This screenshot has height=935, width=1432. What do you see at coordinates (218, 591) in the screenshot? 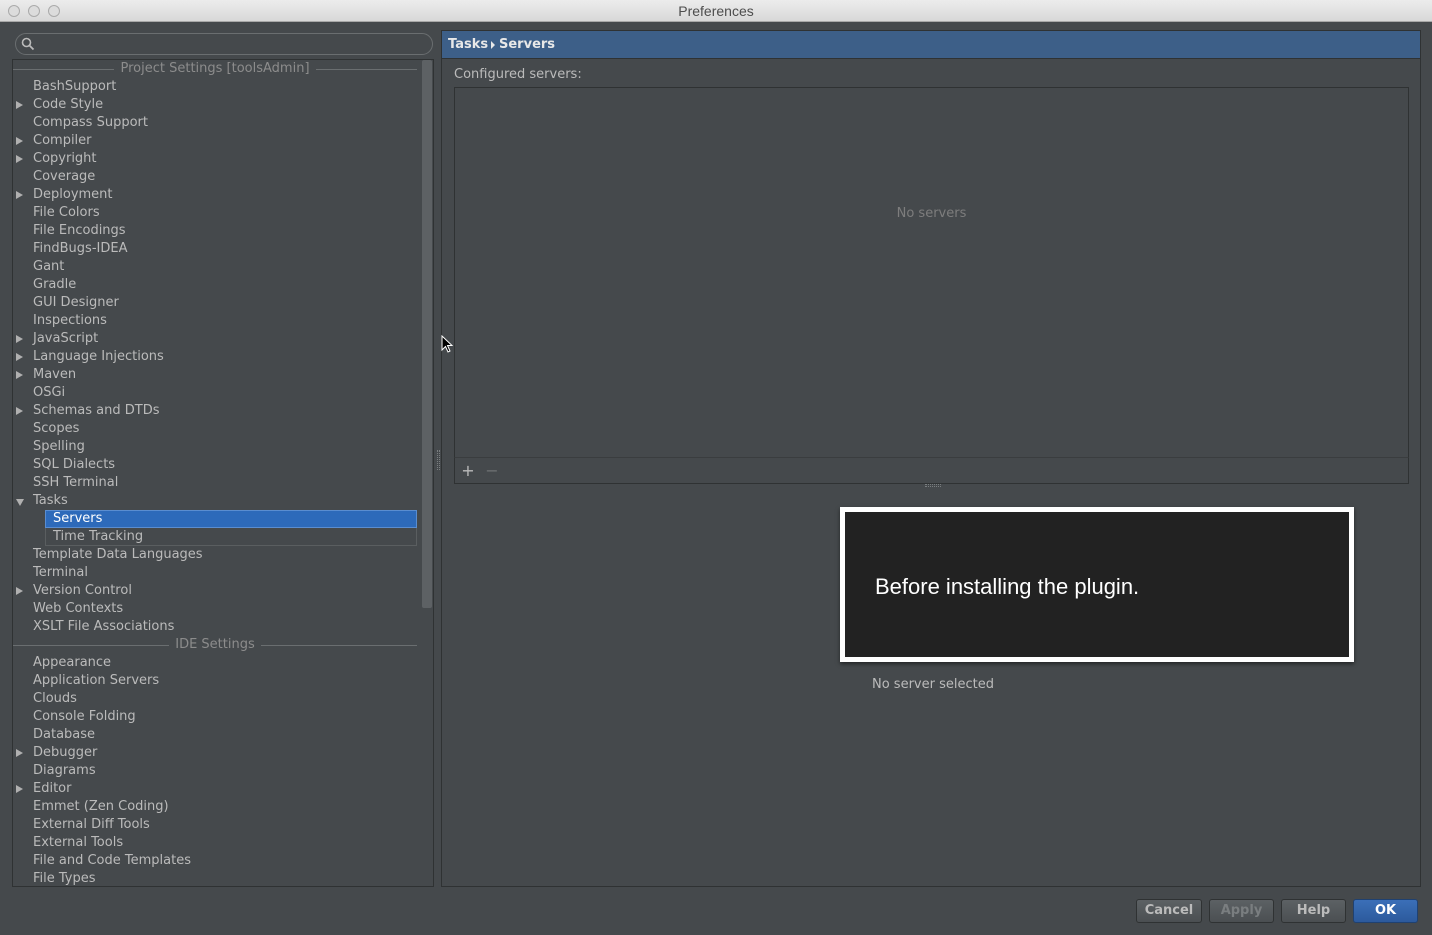
I see `tree-item-version-control: Version Control` at bounding box center [218, 591].